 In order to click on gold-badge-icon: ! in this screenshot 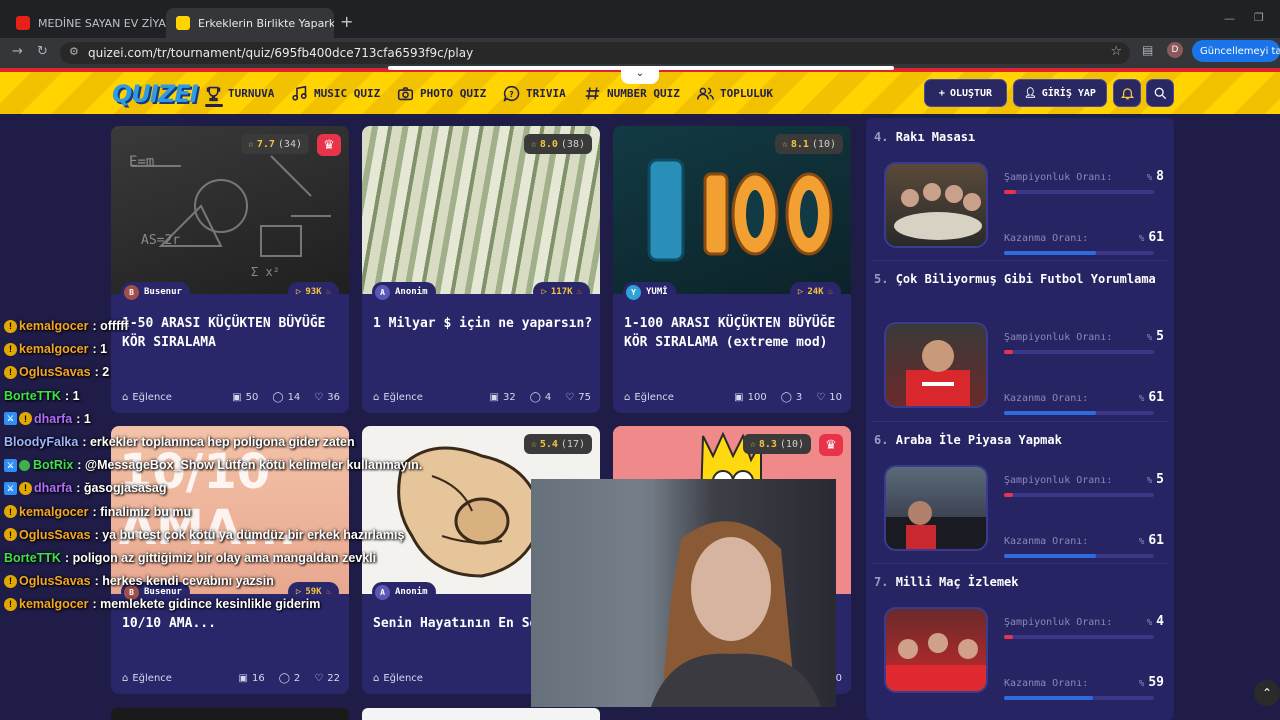, I will do `click(10, 349)`.